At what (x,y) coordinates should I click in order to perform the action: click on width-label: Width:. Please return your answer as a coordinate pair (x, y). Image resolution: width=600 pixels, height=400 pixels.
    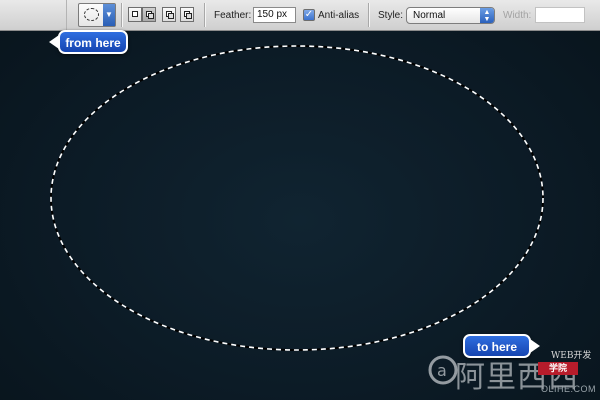
    Looking at the image, I should click on (517, 15).